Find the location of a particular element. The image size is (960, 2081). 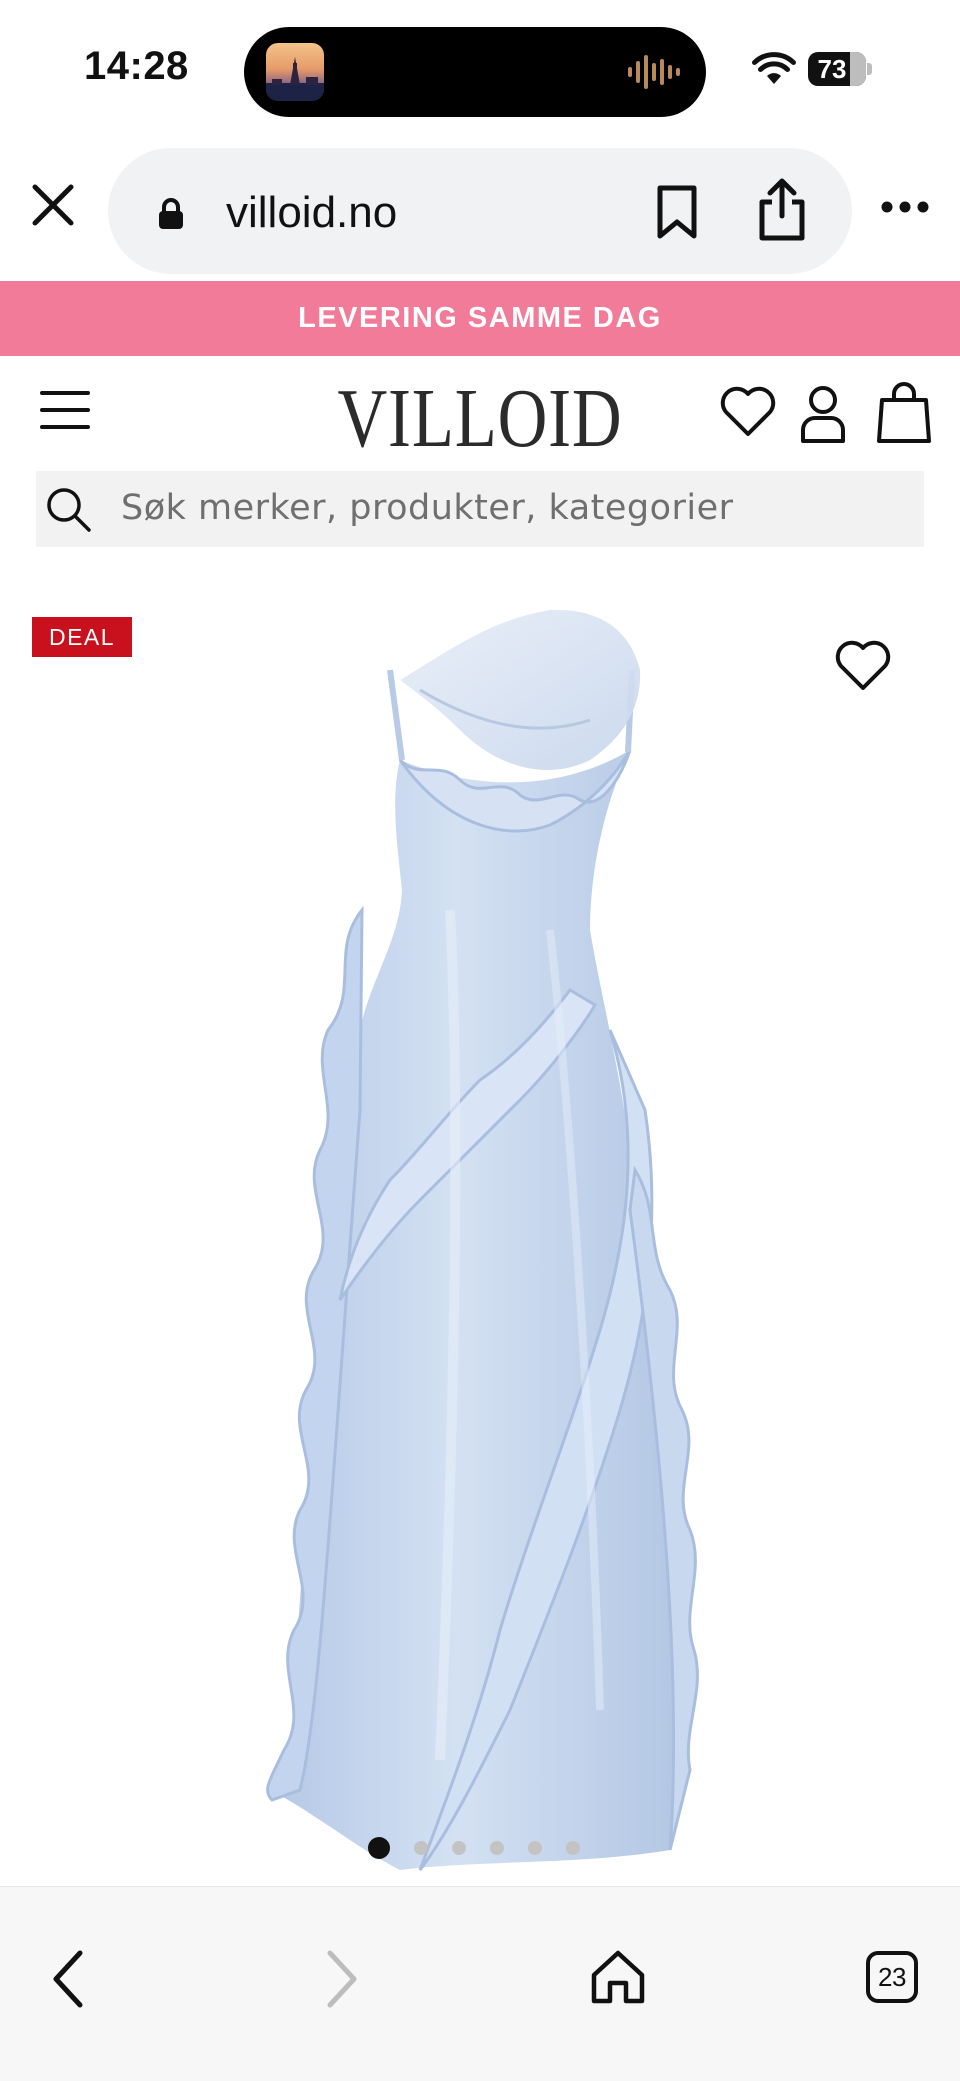

promo-text: LEVERING SAMME DAG is located at coordinates (480, 318).